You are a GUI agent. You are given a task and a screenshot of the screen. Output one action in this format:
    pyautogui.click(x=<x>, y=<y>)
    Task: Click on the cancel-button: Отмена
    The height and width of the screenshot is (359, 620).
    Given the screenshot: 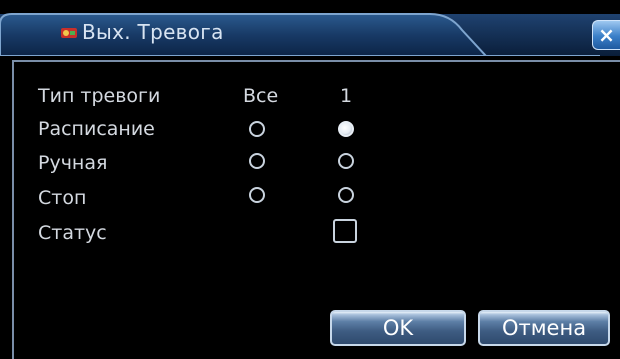 What is the action you would take?
    pyautogui.click(x=544, y=328)
    